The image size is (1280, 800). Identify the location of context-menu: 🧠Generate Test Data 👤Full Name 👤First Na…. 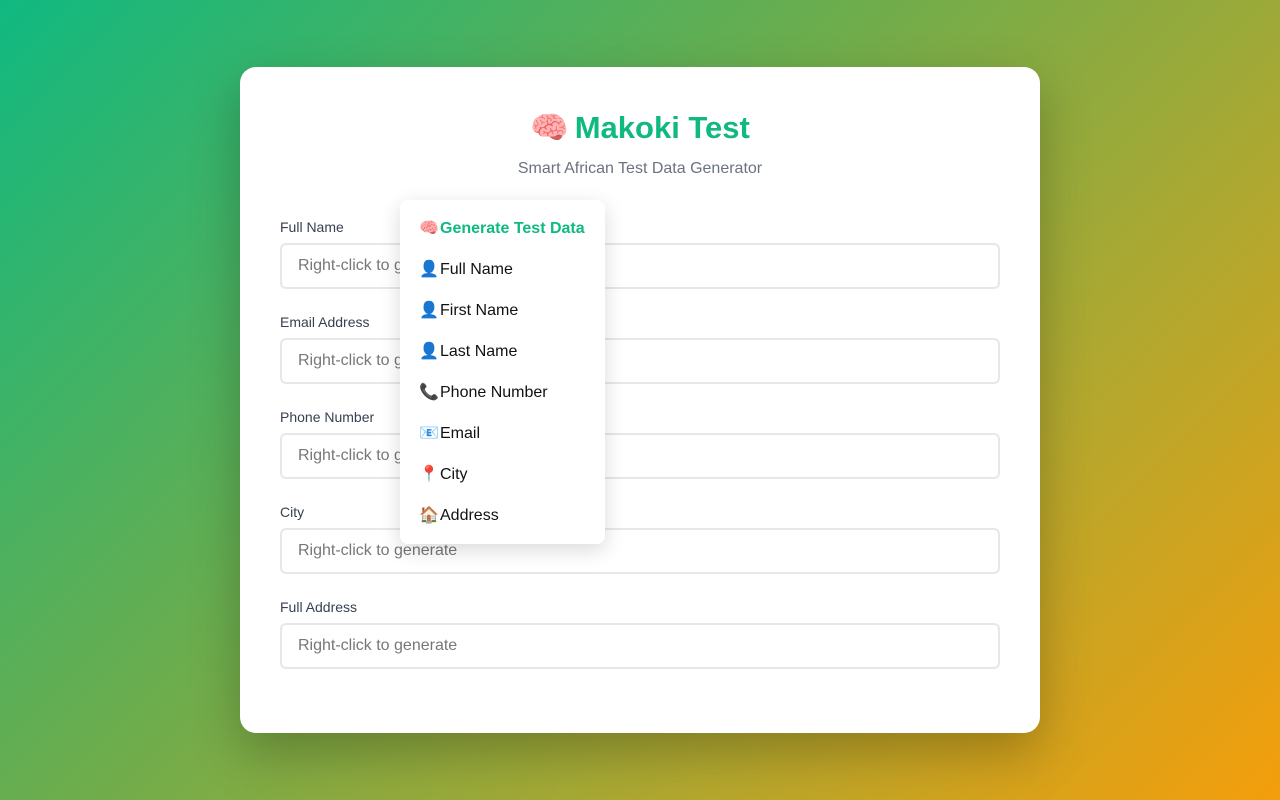
(502, 372).